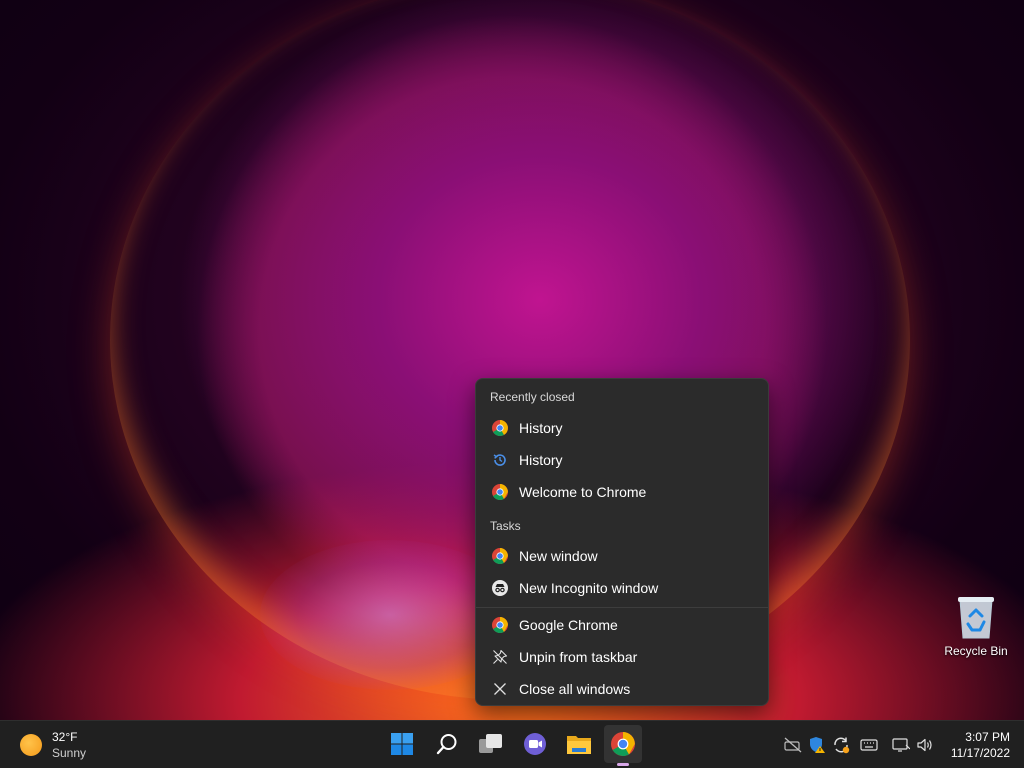 The image size is (1024, 768). I want to click on recently-closed-header: Recently closed, so click(532, 397).